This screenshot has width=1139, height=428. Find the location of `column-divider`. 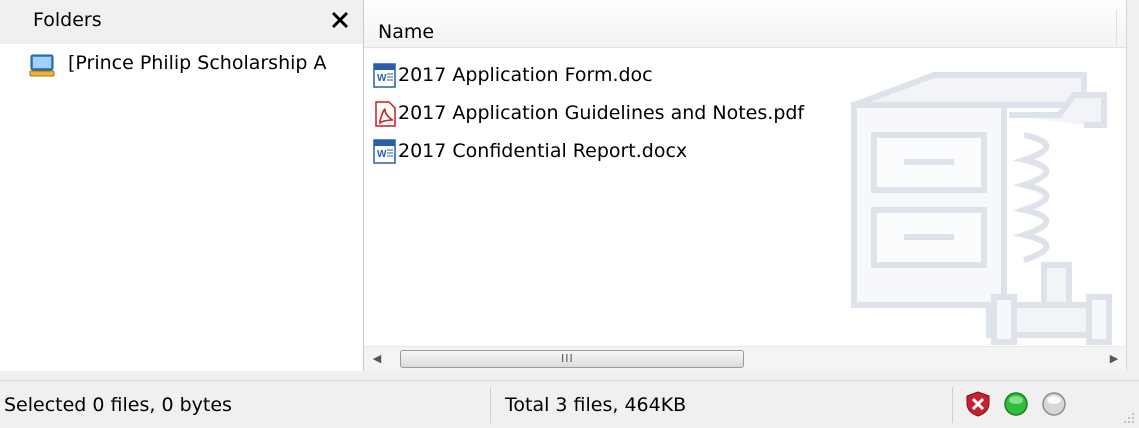

column-divider is located at coordinates (1116, 28).